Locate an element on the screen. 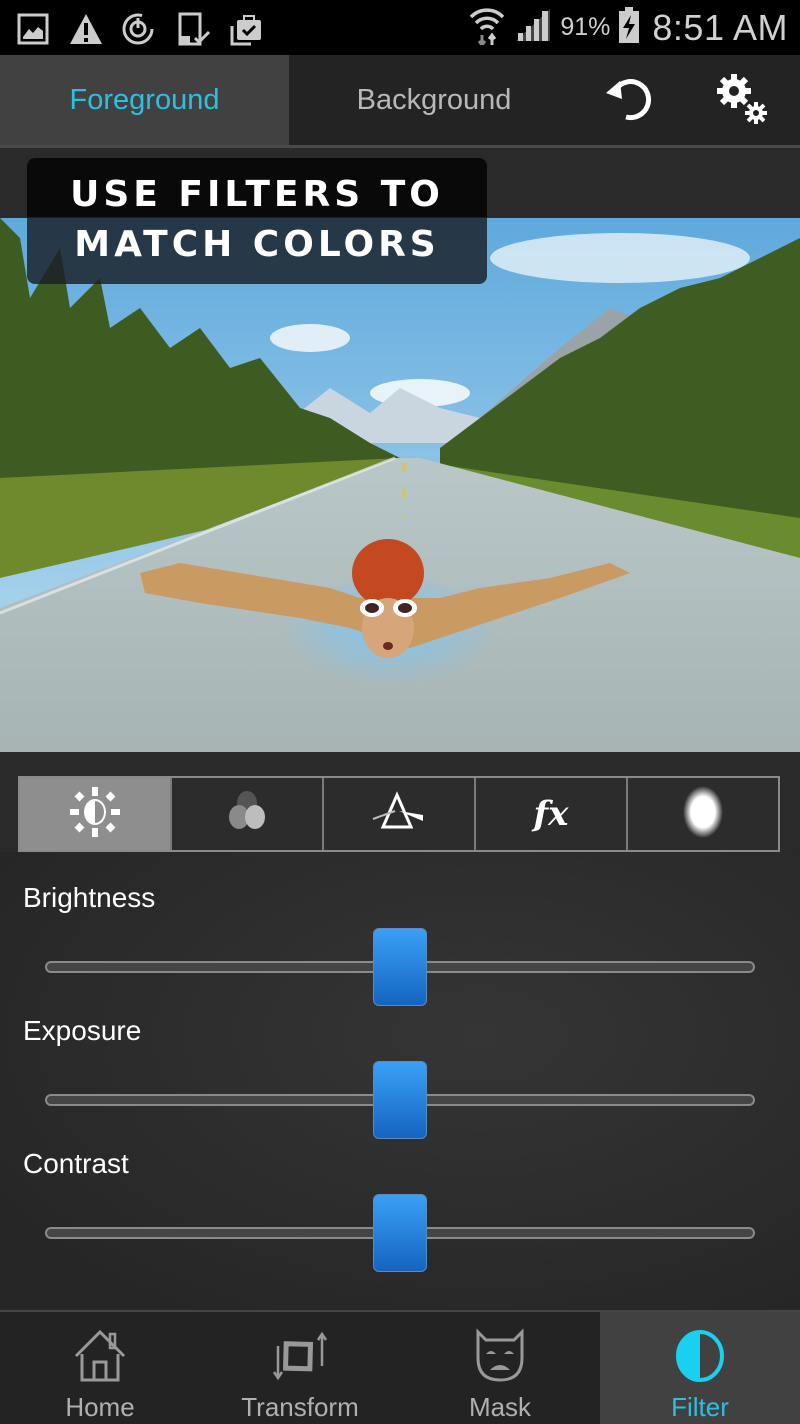 This screenshot has height=1424, width=800. warning-icon is located at coordinates (85, 29).